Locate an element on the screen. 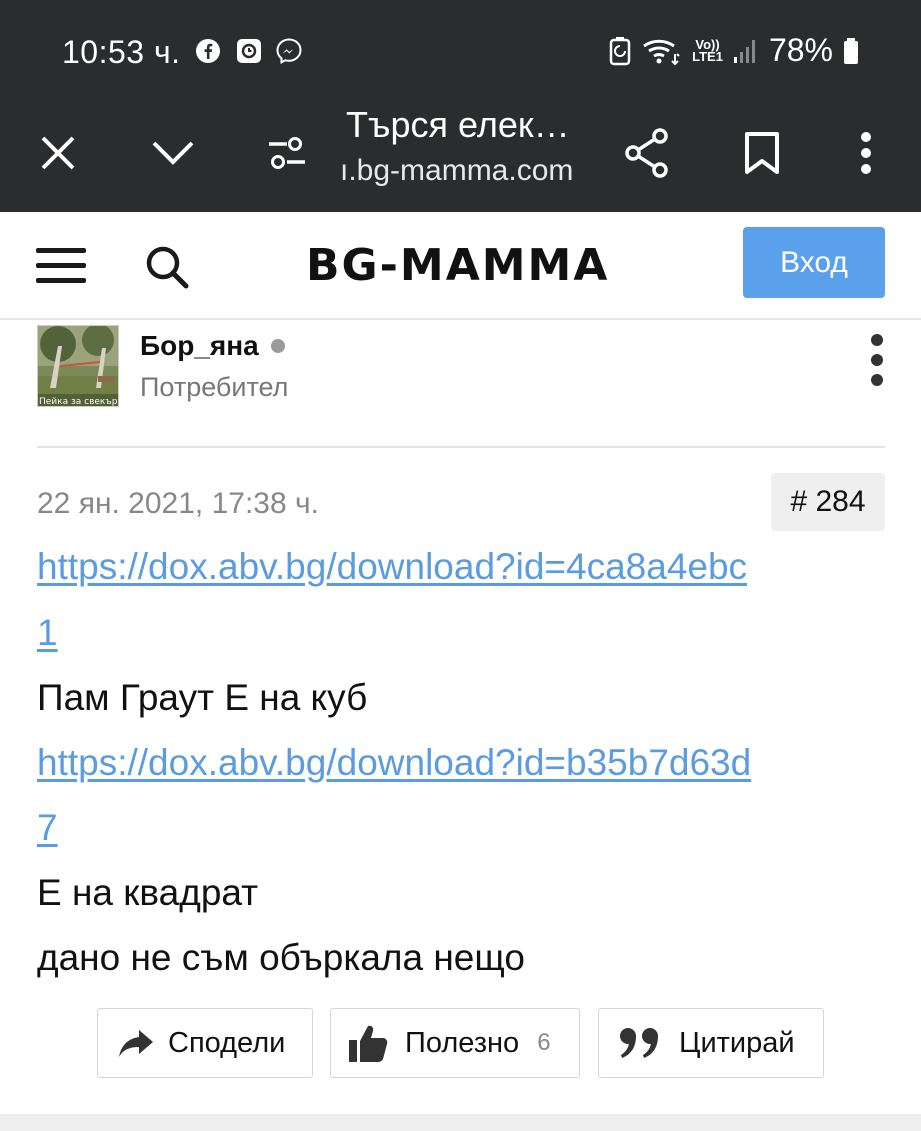 This screenshot has width=921, height=1131. clock-app-icon is located at coordinates (249, 51).